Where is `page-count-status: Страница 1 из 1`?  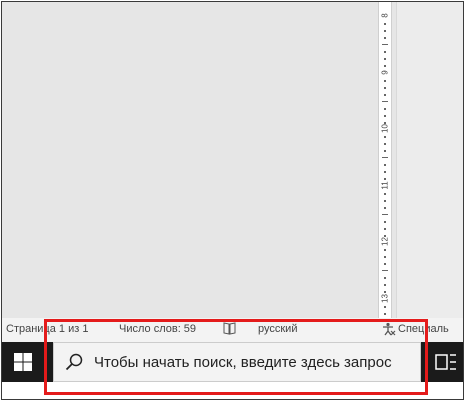 page-count-status: Страница 1 из 1 is located at coordinates (47, 329).